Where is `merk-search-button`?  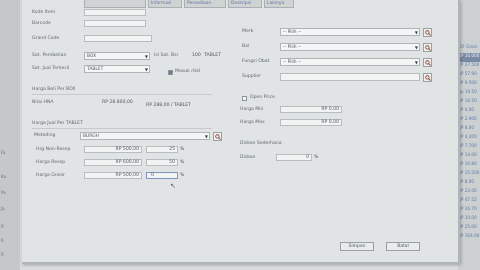 merk-search-button is located at coordinates (427, 32).